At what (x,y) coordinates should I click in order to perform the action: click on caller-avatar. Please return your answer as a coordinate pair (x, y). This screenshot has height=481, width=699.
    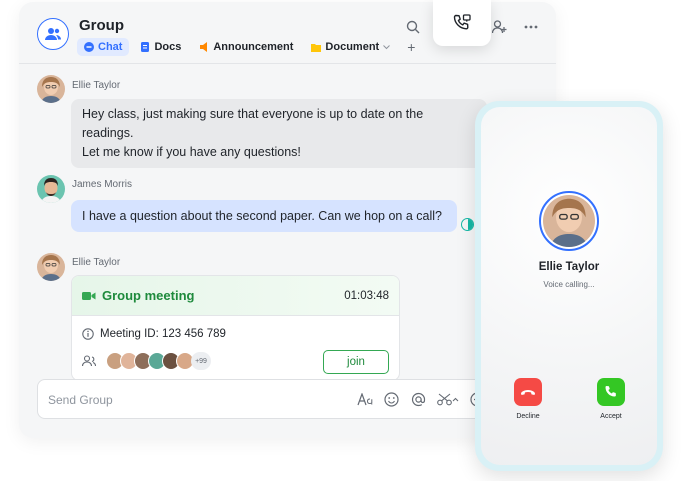
    Looking at the image, I should click on (569, 221).